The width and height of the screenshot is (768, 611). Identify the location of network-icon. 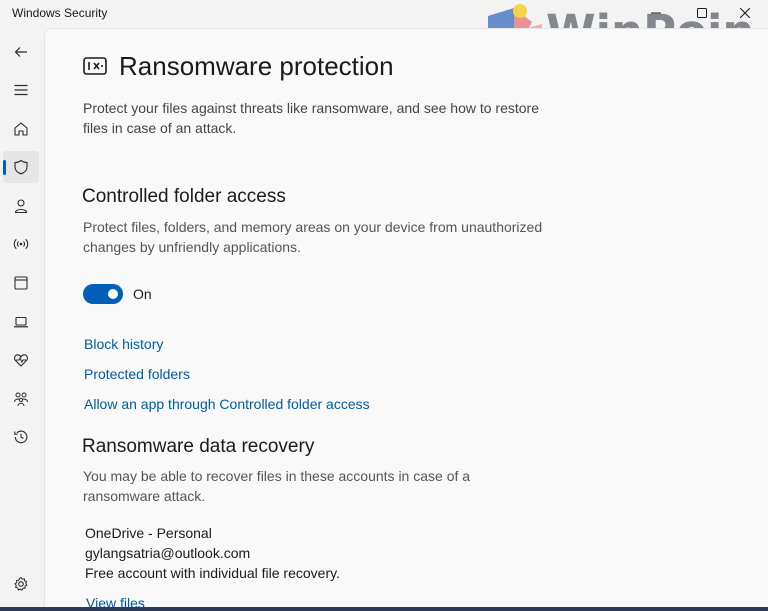
(21, 244).